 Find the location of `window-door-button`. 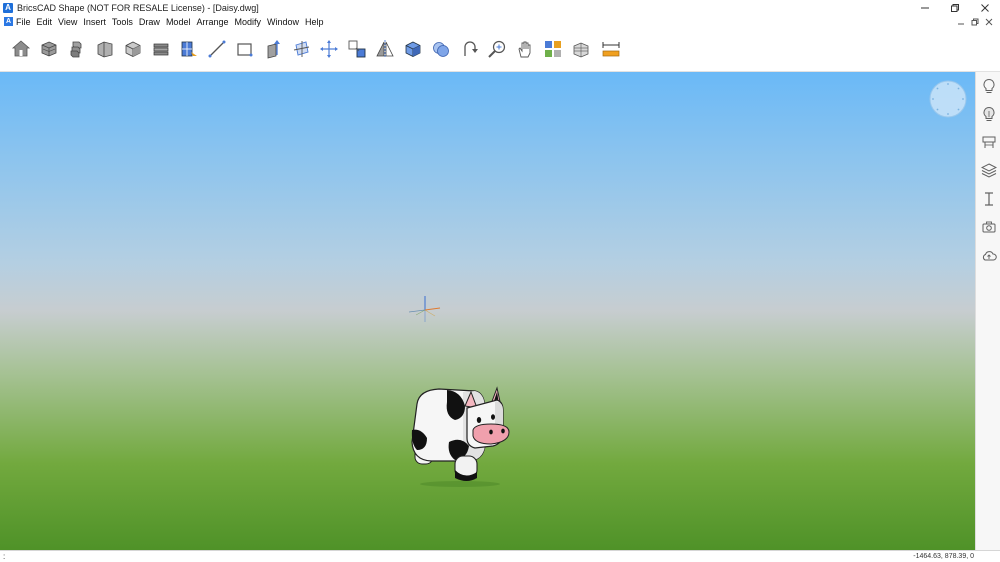

window-door-button is located at coordinates (189, 49).